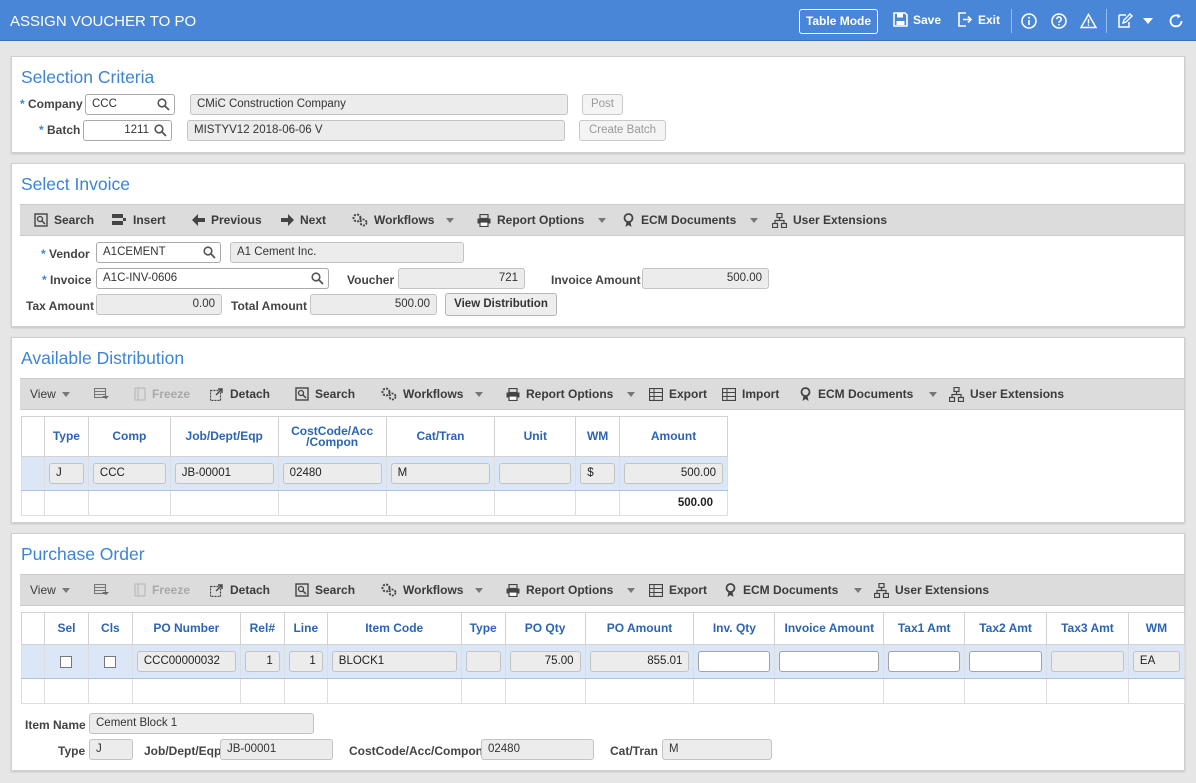  What do you see at coordinates (1125, 21) in the screenshot?
I see `edit-icon` at bounding box center [1125, 21].